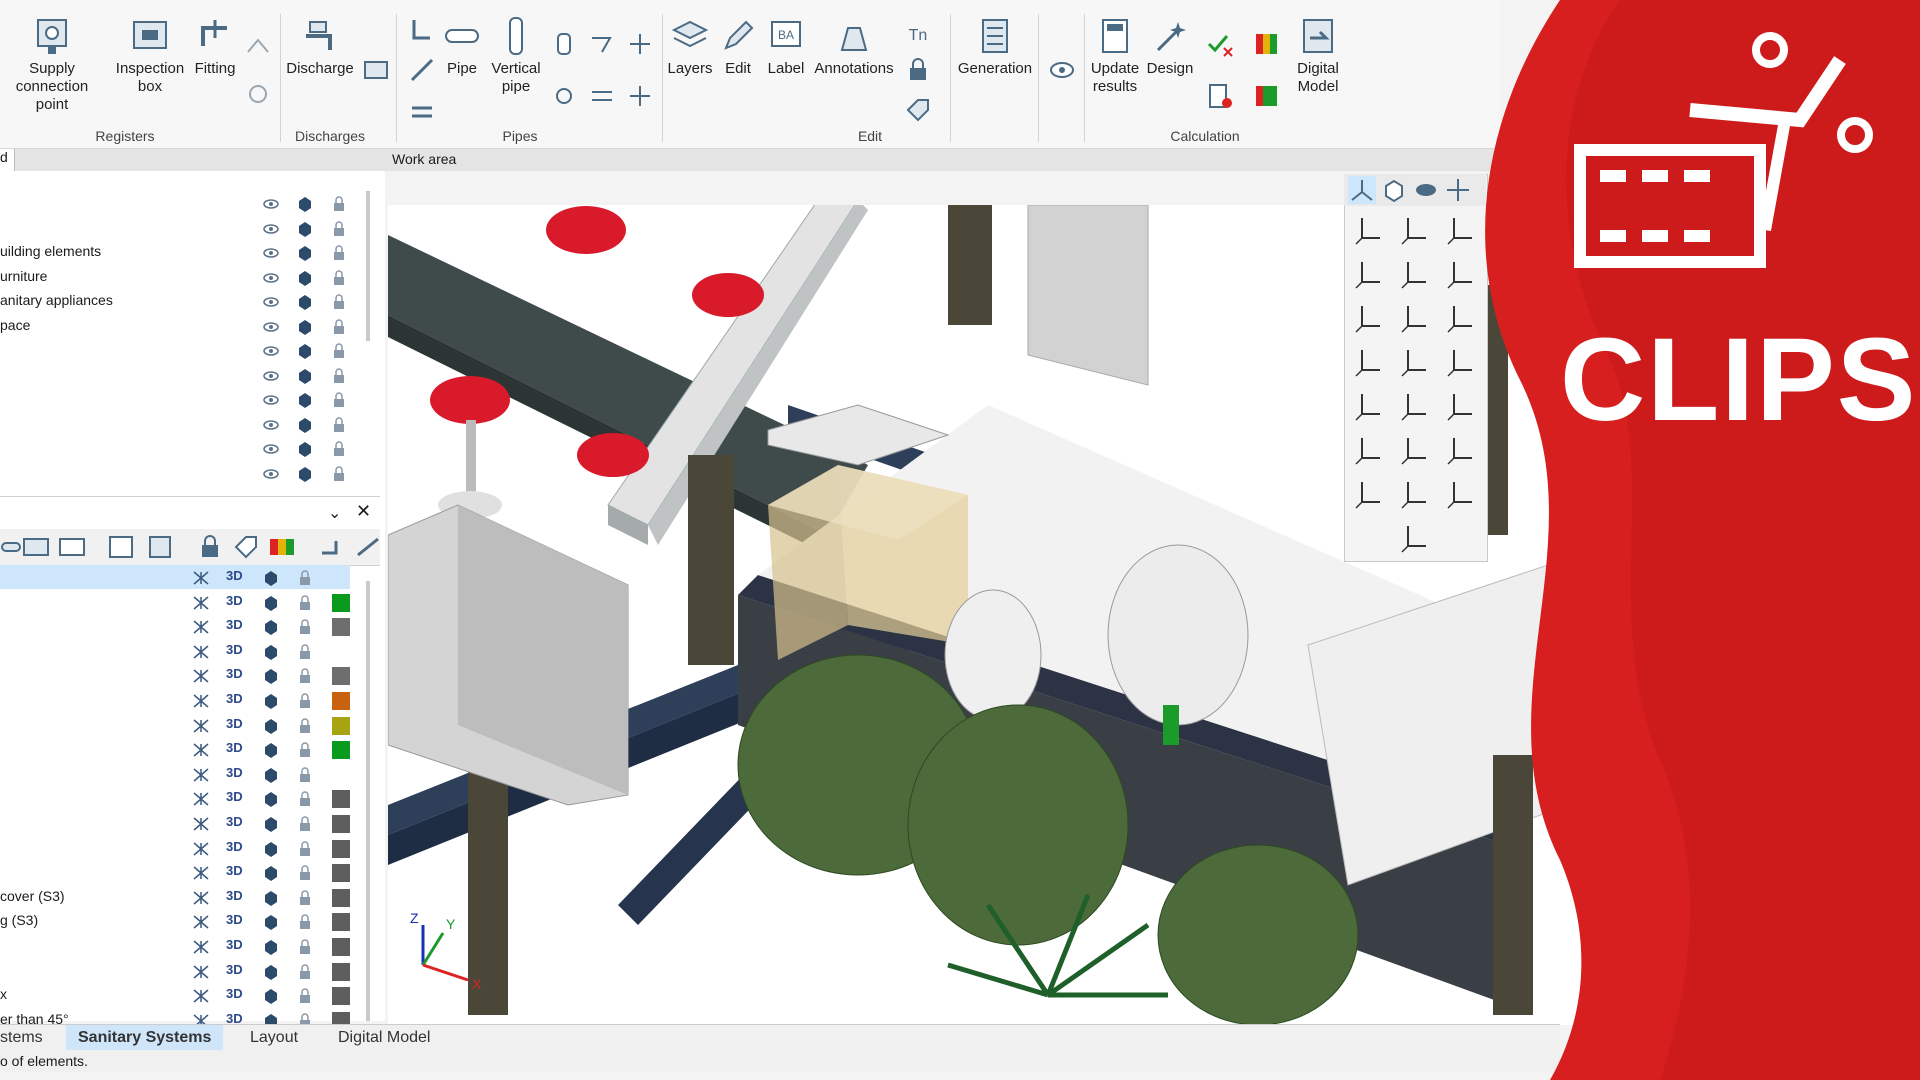 Image resolution: width=1920 pixels, height=1080 pixels. I want to click on object-row: x 3D, so click(175, 995).